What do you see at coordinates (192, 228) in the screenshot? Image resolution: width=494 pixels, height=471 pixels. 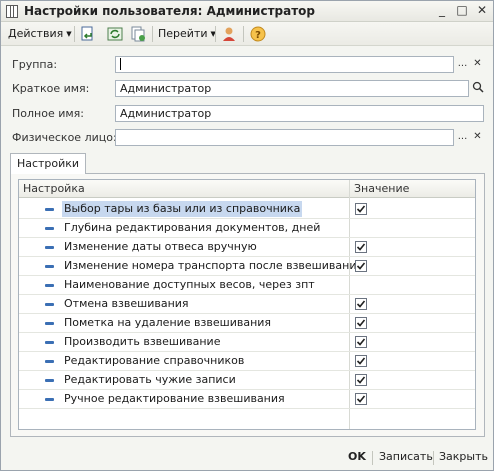 I see `setting-name: Глубина редактирования документов, дней` at bounding box center [192, 228].